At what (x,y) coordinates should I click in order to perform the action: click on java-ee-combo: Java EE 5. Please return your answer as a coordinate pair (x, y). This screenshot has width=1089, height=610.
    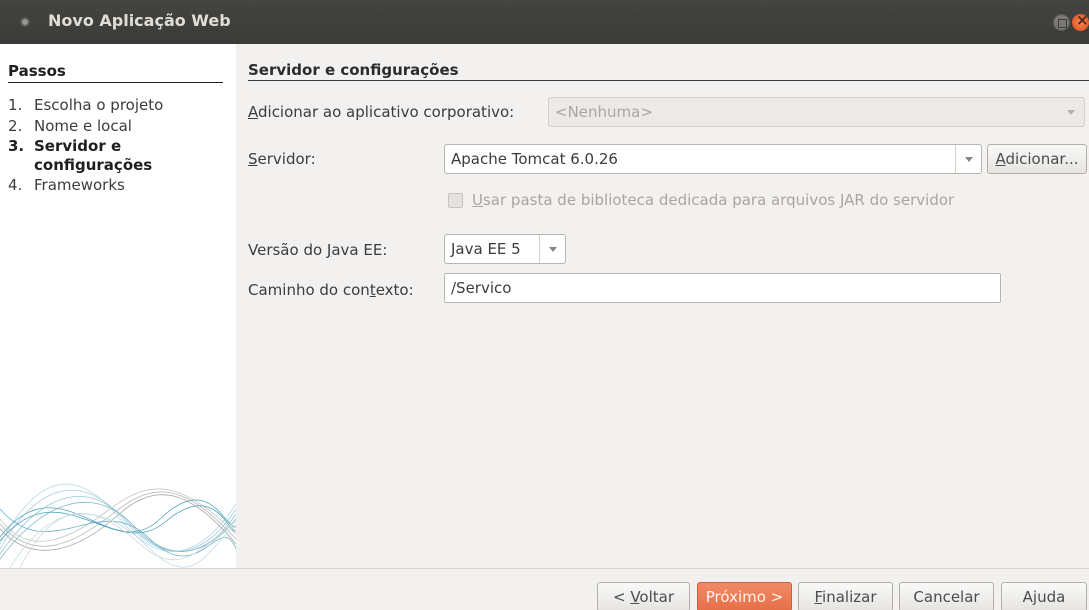
    Looking at the image, I should click on (505, 249).